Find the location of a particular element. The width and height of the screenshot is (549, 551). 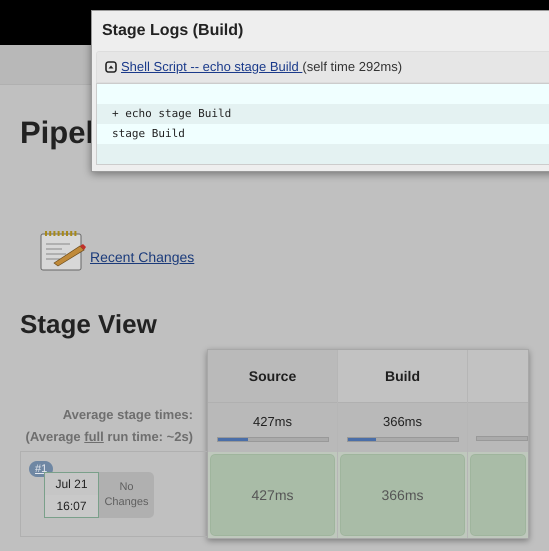

notepad-pencil-icon is located at coordinates (63, 251).